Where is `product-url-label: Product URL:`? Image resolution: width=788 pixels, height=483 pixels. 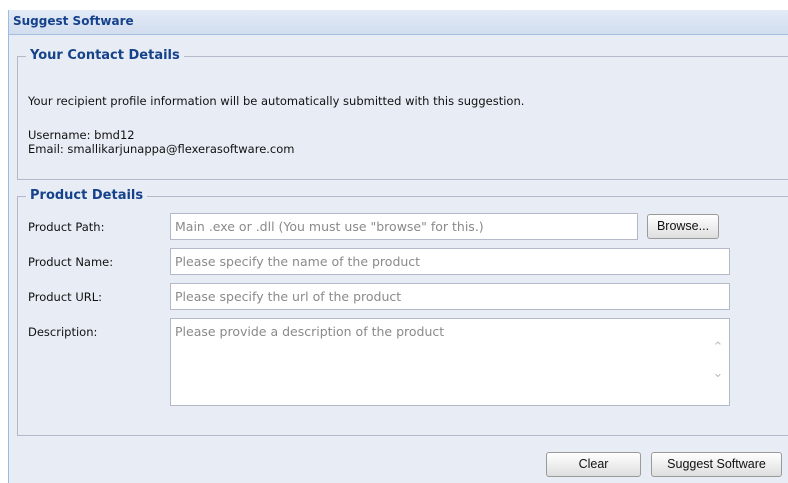
product-url-label: Product URL: is located at coordinates (65, 297).